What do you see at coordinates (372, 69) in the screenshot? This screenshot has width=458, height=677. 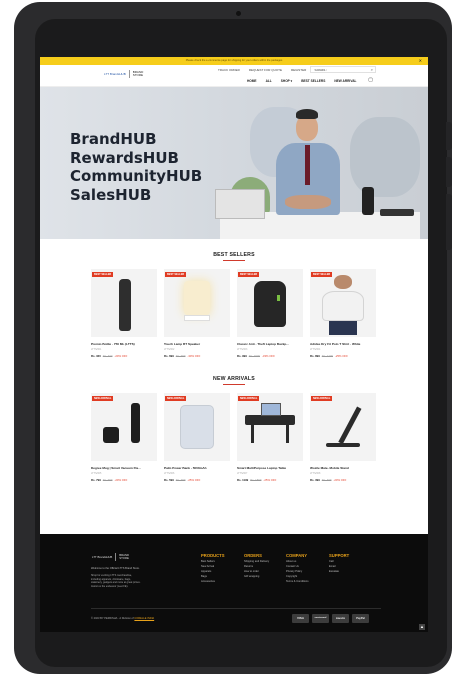 I see `search-icon: ⌕` at bounding box center [372, 69].